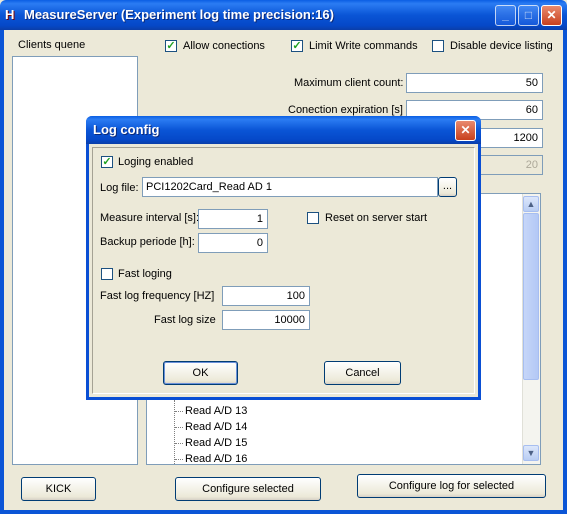 This screenshot has height=514, width=567. I want to click on minimize-button: _, so click(505, 15).